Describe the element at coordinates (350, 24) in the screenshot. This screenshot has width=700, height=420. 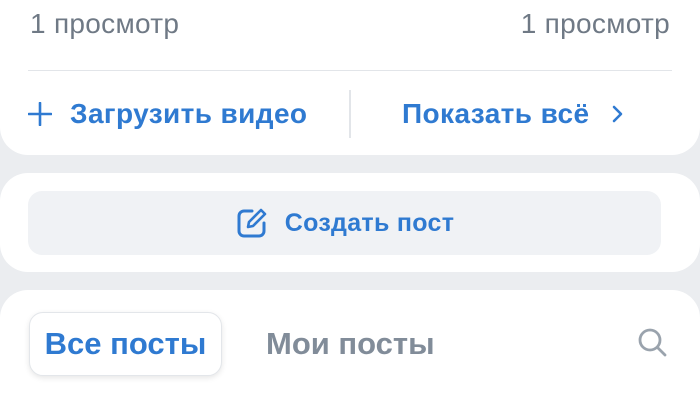
I see `video-views-row: 1 просмотр 1 просмотр` at that location.